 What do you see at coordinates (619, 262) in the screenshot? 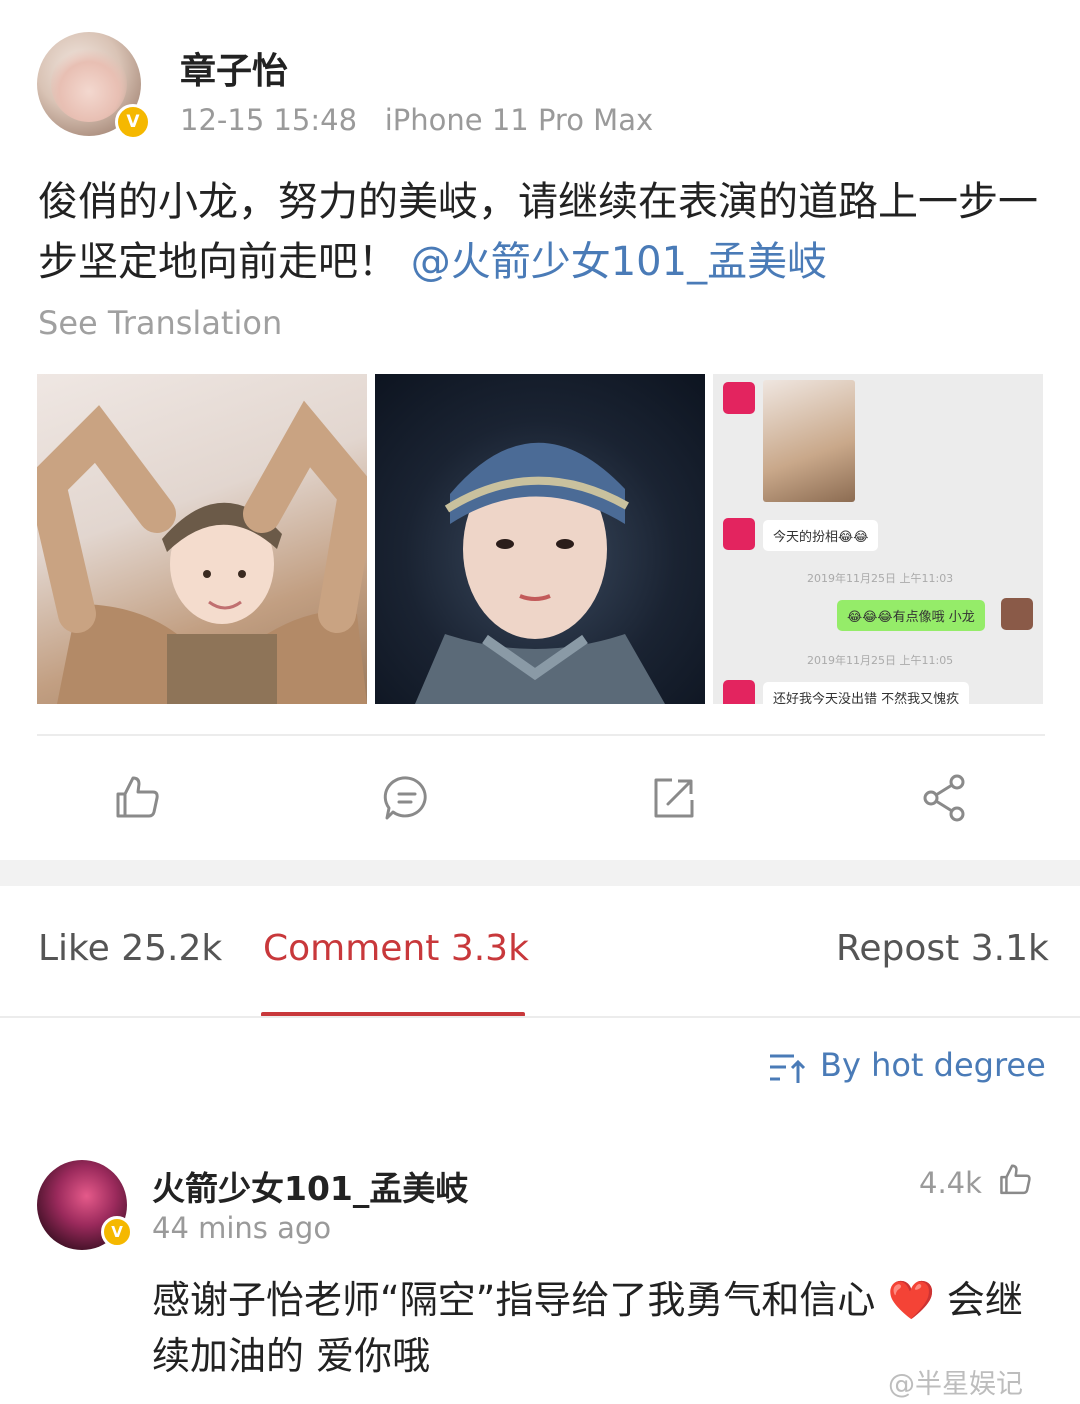
I see `mention-link: @火箭少女101_孟美岐` at bounding box center [619, 262].